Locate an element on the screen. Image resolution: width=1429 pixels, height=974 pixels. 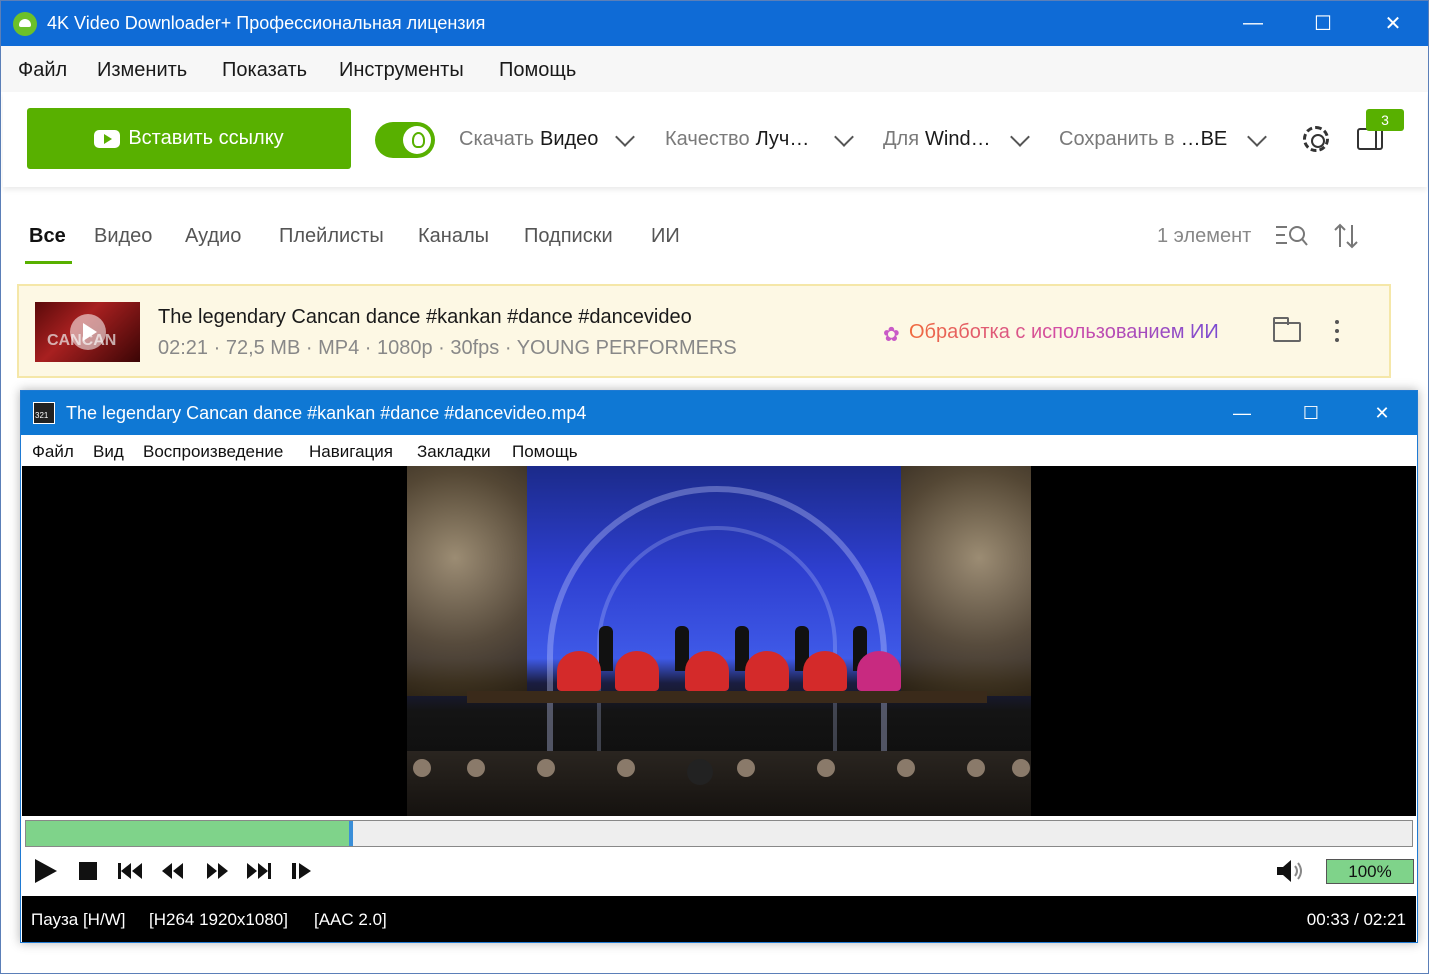
status-time: 00:33 / 02:21 is located at coordinates (1356, 919).